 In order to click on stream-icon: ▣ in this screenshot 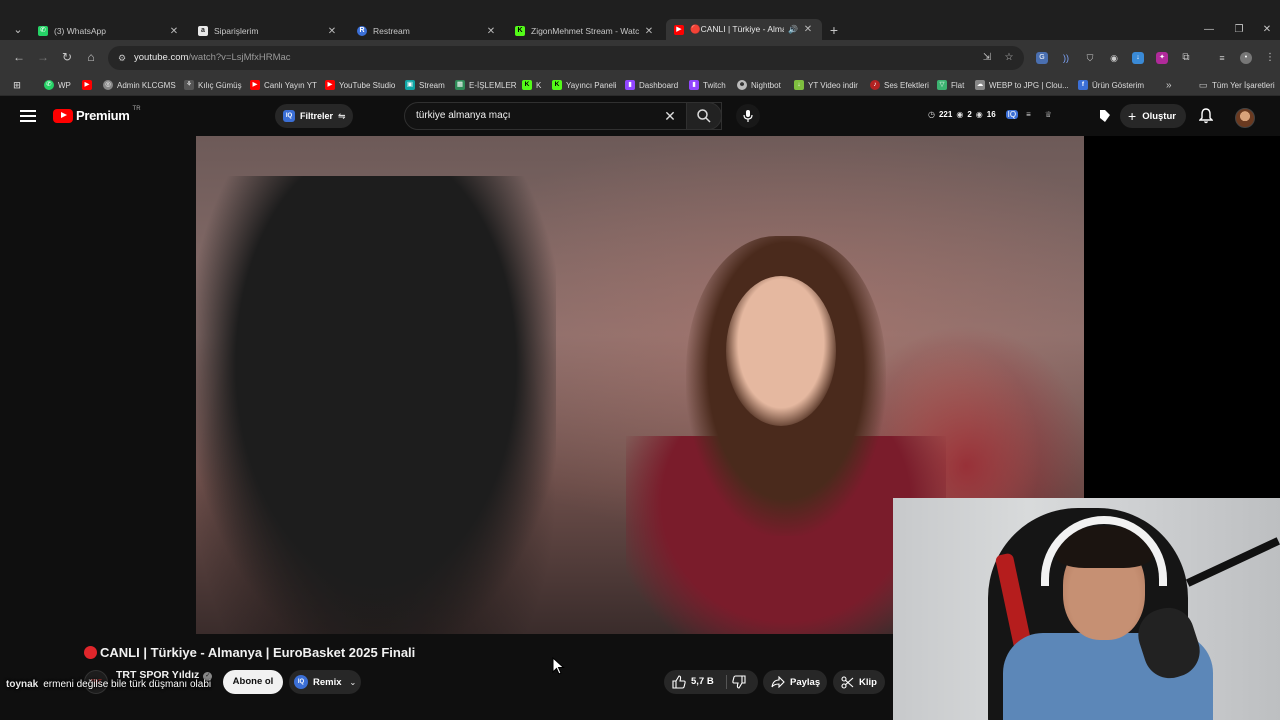, I will do `click(410, 85)`.